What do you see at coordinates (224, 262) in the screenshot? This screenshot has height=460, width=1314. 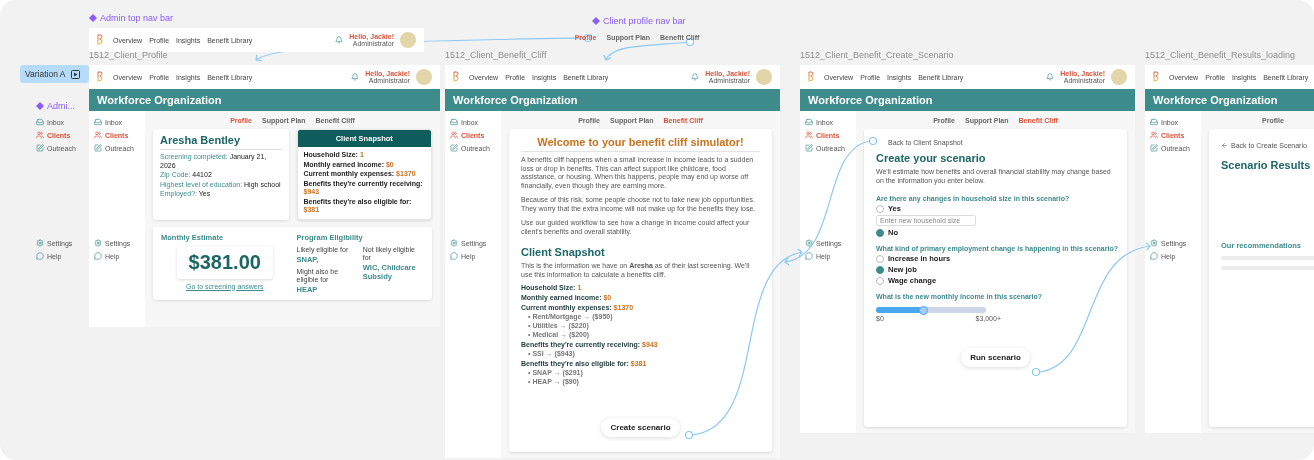 I see `estimate-amount: $381.00` at bounding box center [224, 262].